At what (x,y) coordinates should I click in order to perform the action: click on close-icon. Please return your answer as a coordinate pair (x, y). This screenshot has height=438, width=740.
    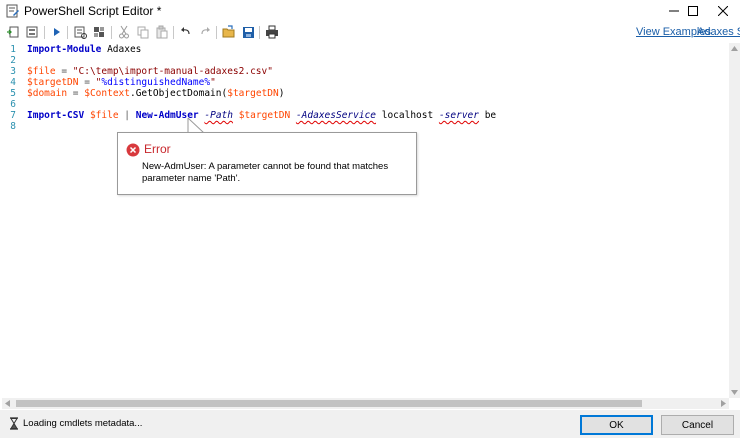
    Looking at the image, I should click on (723, 11).